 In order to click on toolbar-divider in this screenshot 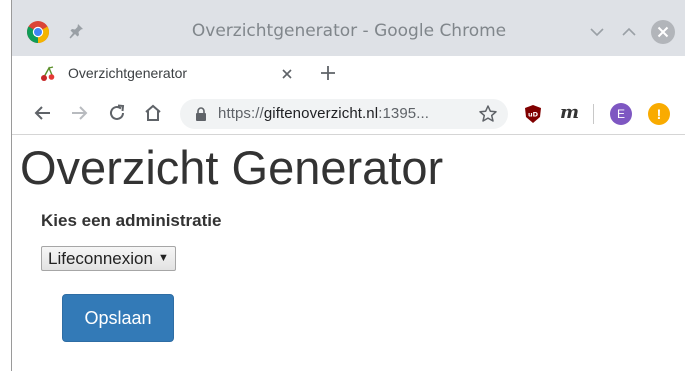, I will do `click(593, 114)`.